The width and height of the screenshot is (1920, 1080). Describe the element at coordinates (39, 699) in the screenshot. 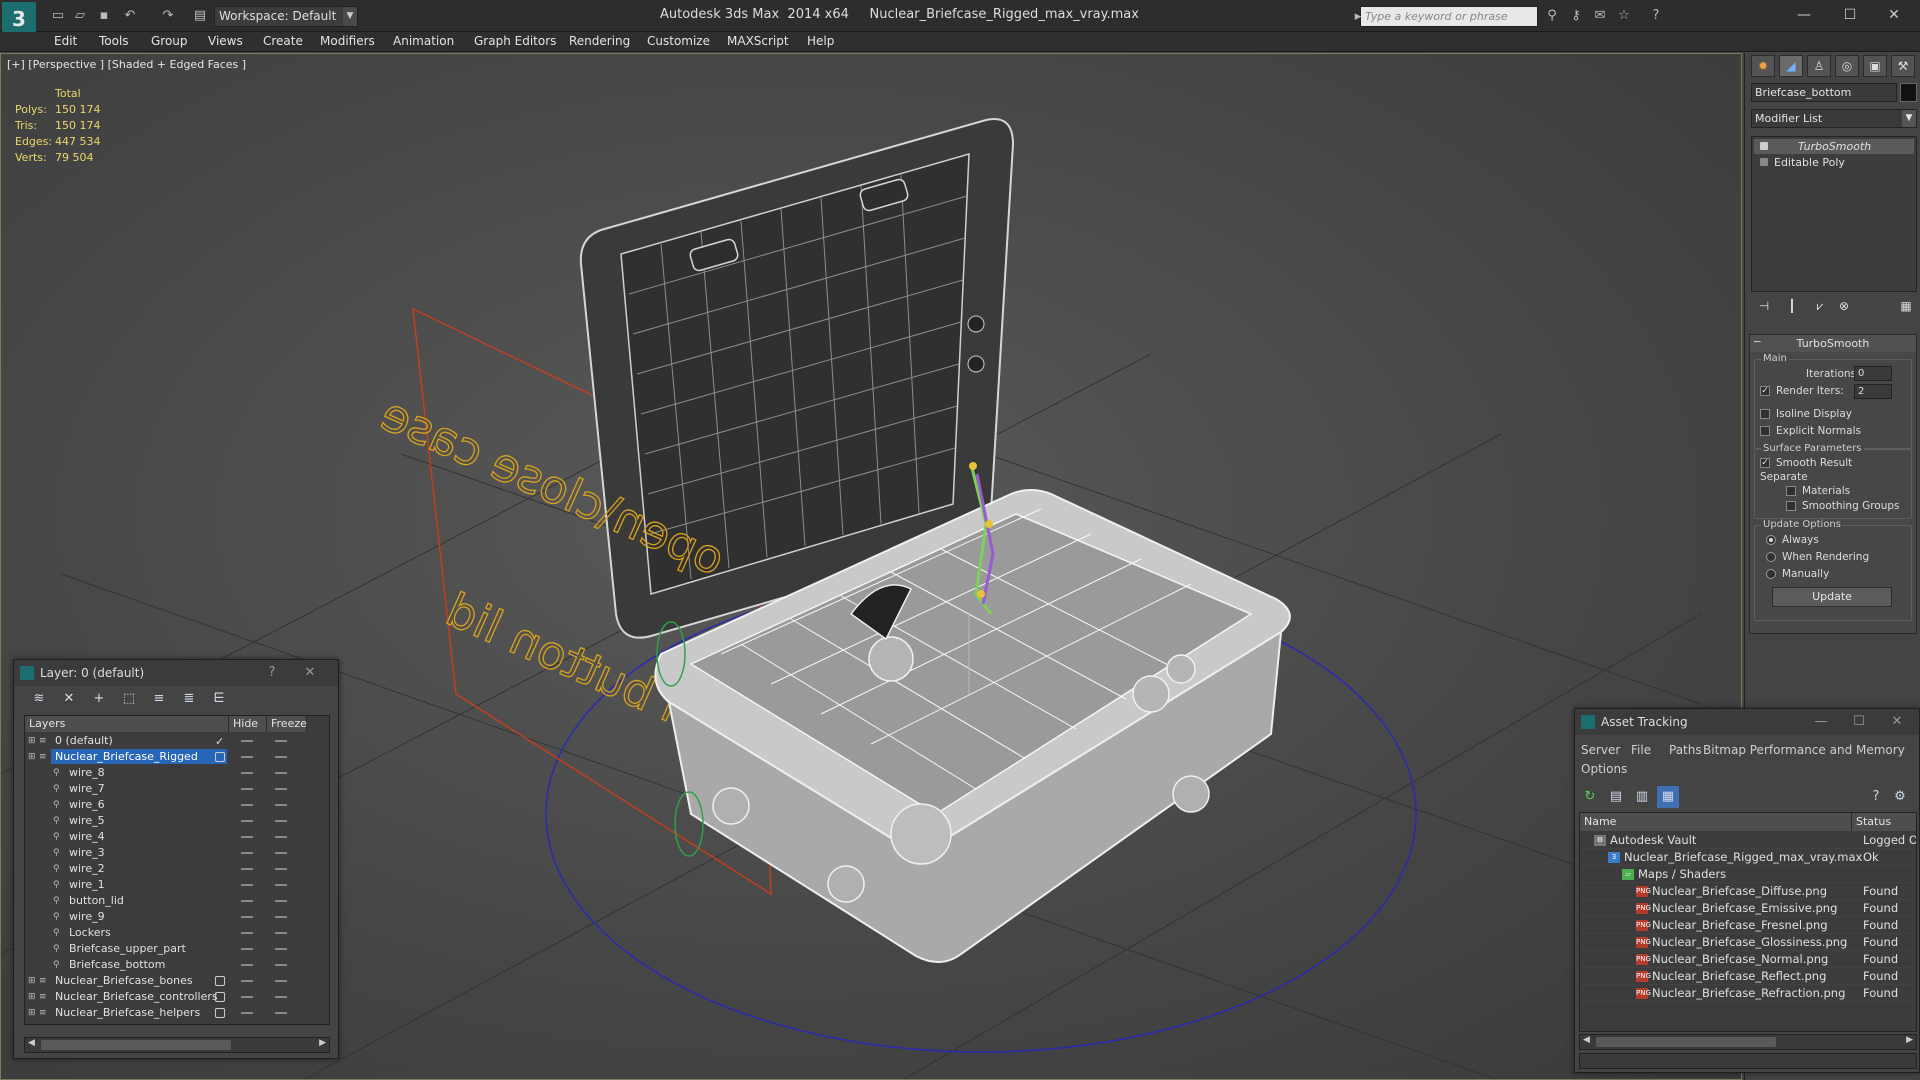

I see `new-layer-icon: ≋` at that location.